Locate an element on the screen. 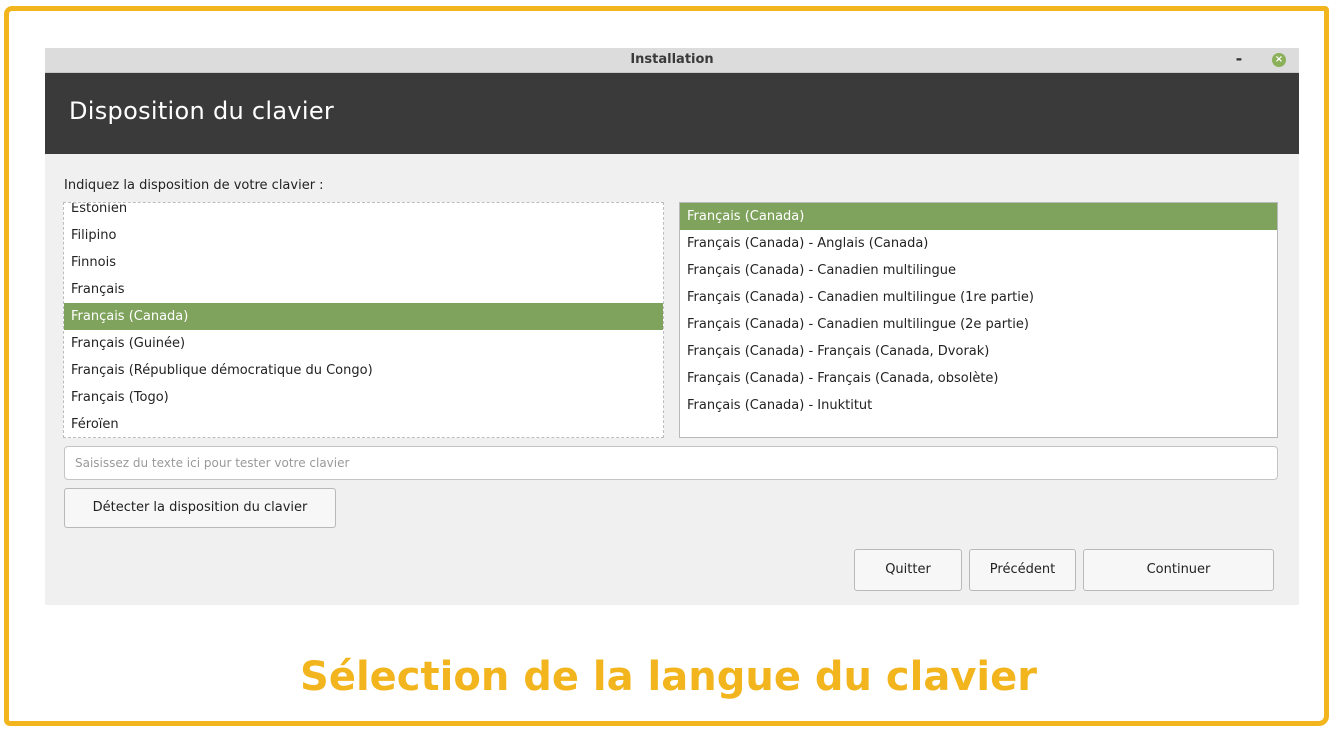 The width and height of the screenshot is (1337, 732). layout-list-item: Filipino is located at coordinates (363, 235).